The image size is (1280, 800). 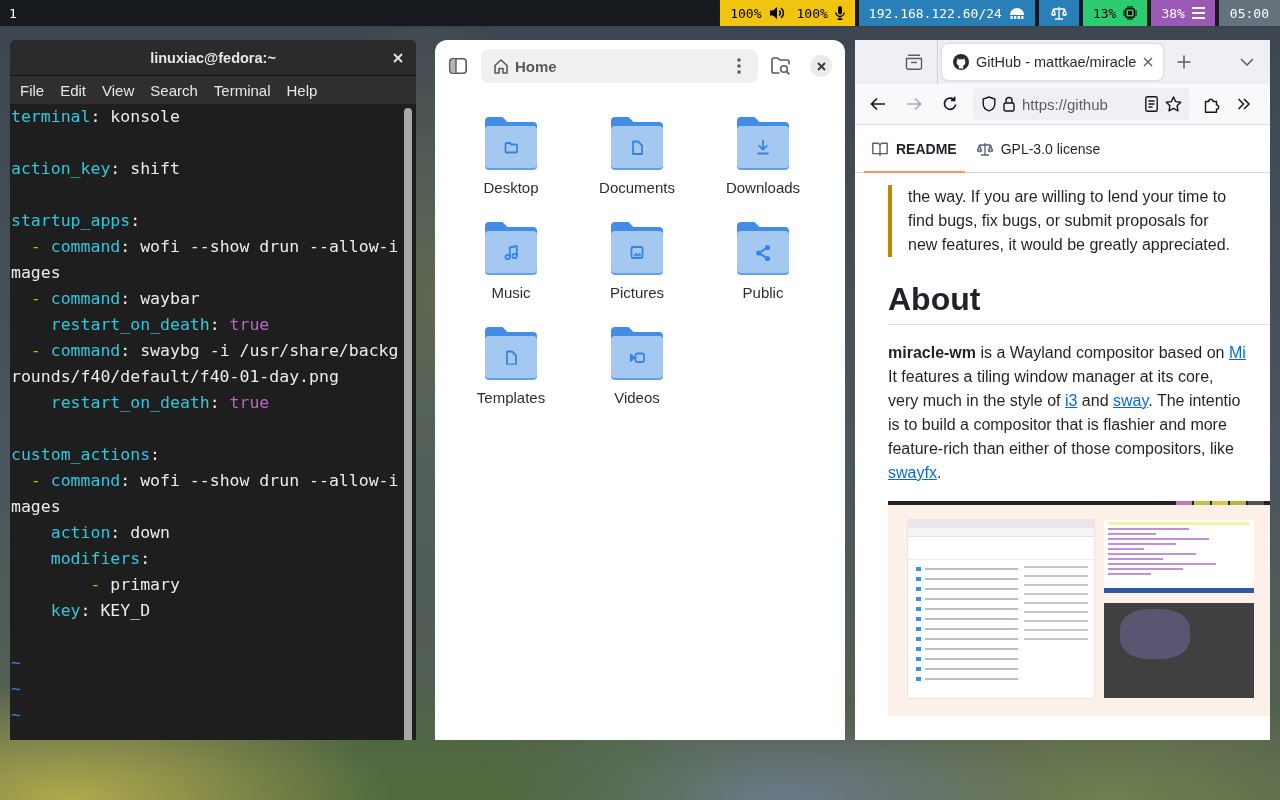 What do you see at coordinates (458, 66) in the screenshot?
I see `sidebar-icon` at bounding box center [458, 66].